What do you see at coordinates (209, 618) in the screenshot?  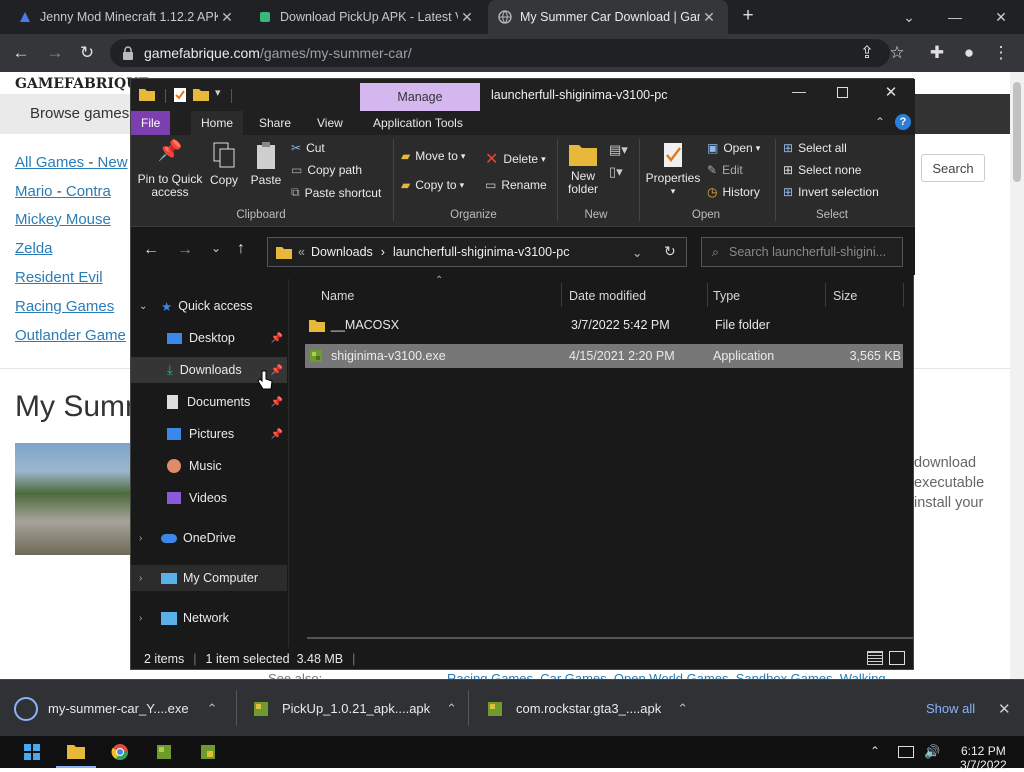 I see `nav-network: › Network` at bounding box center [209, 618].